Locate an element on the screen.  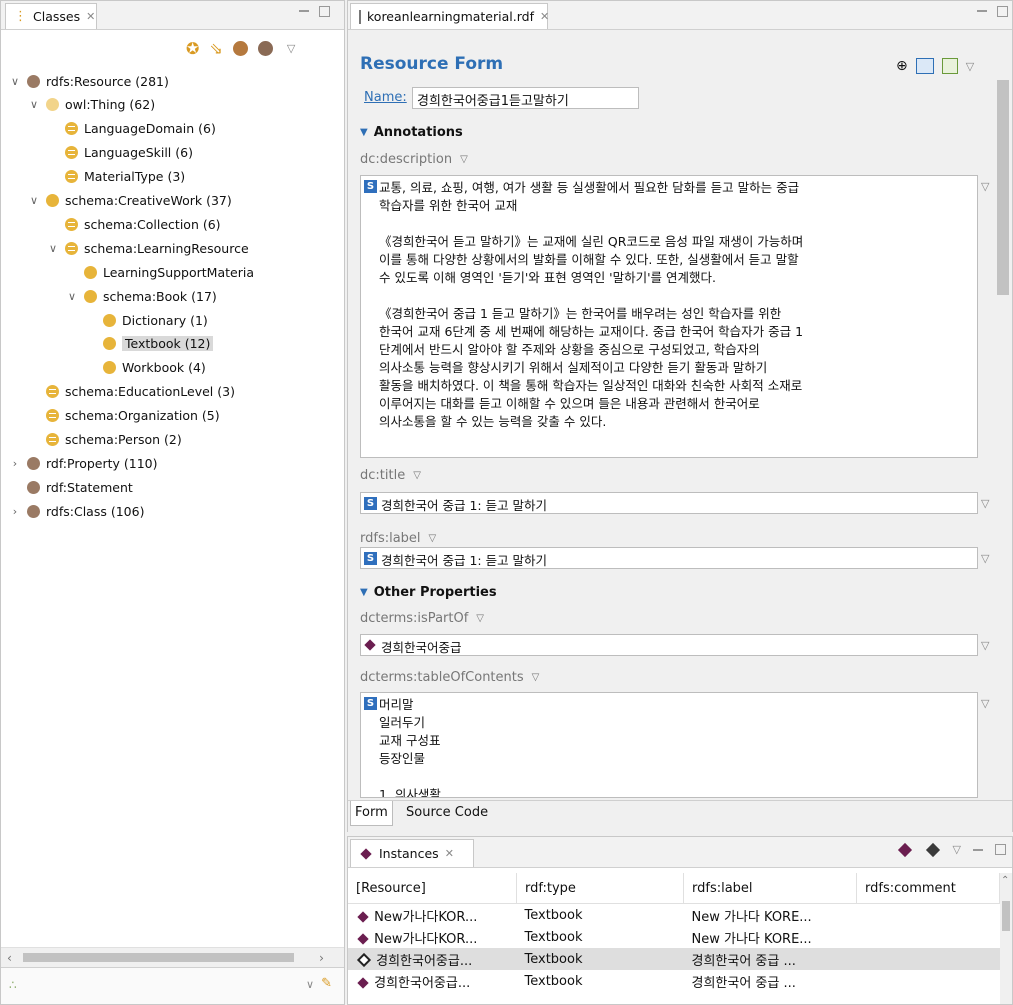
rdfs-label-field: S 경희한국어 중급 1: 듣고 말하기 is located at coordinates (669, 558).